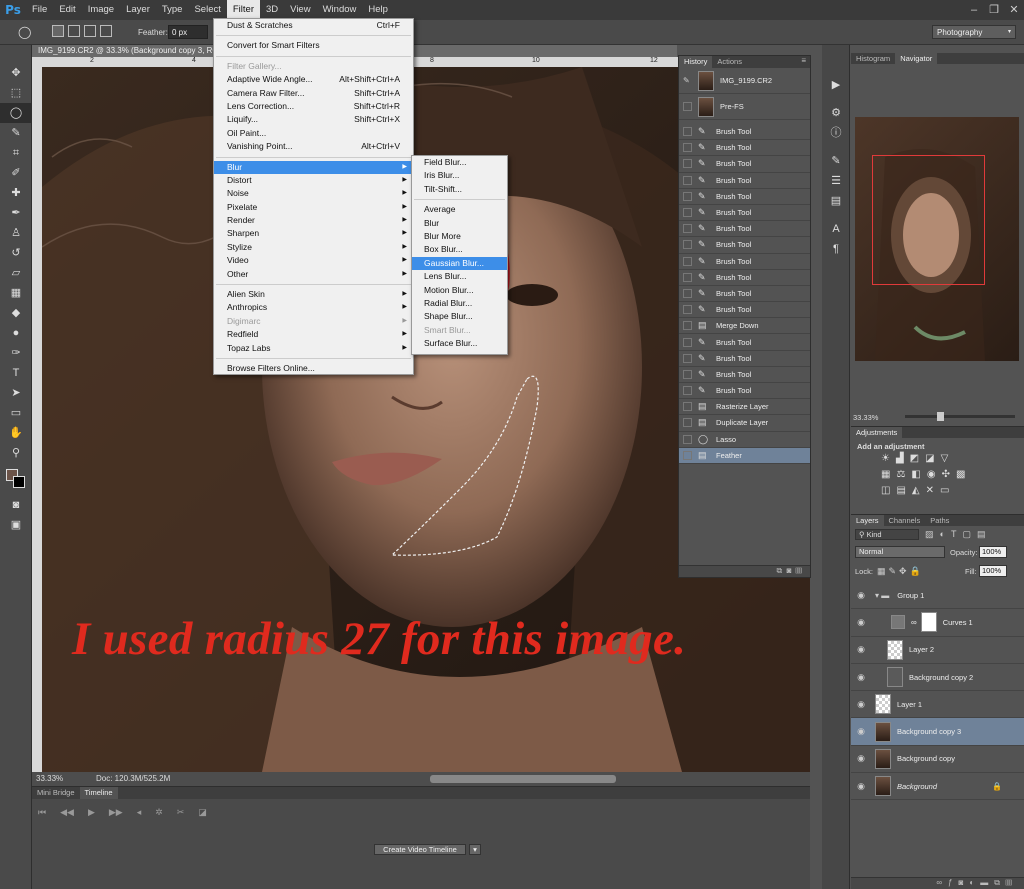 This screenshot has width=1024, height=889. I want to click on shape-filter-icon: ▢, so click(966, 534).